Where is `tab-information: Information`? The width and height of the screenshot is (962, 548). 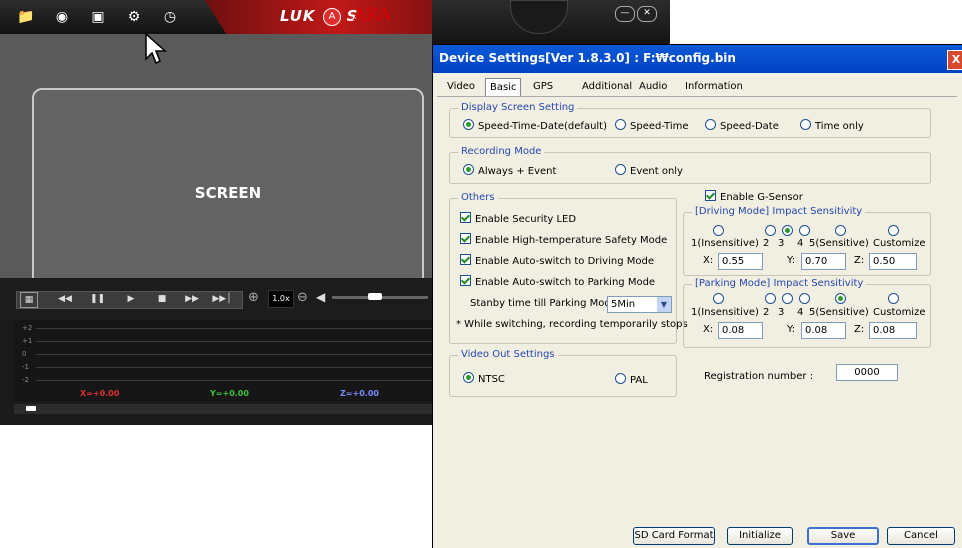 tab-information: Information is located at coordinates (714, 86).